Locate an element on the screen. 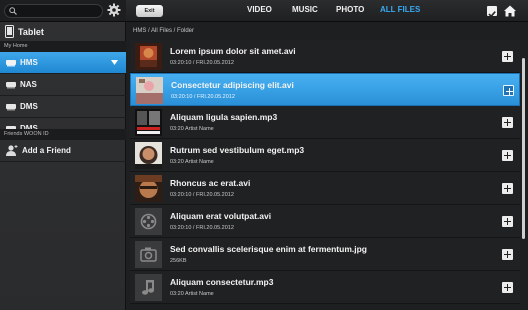 This screenshot has width=528, height=310. tab-music: MUSIC is located at coordinates (305, 9).